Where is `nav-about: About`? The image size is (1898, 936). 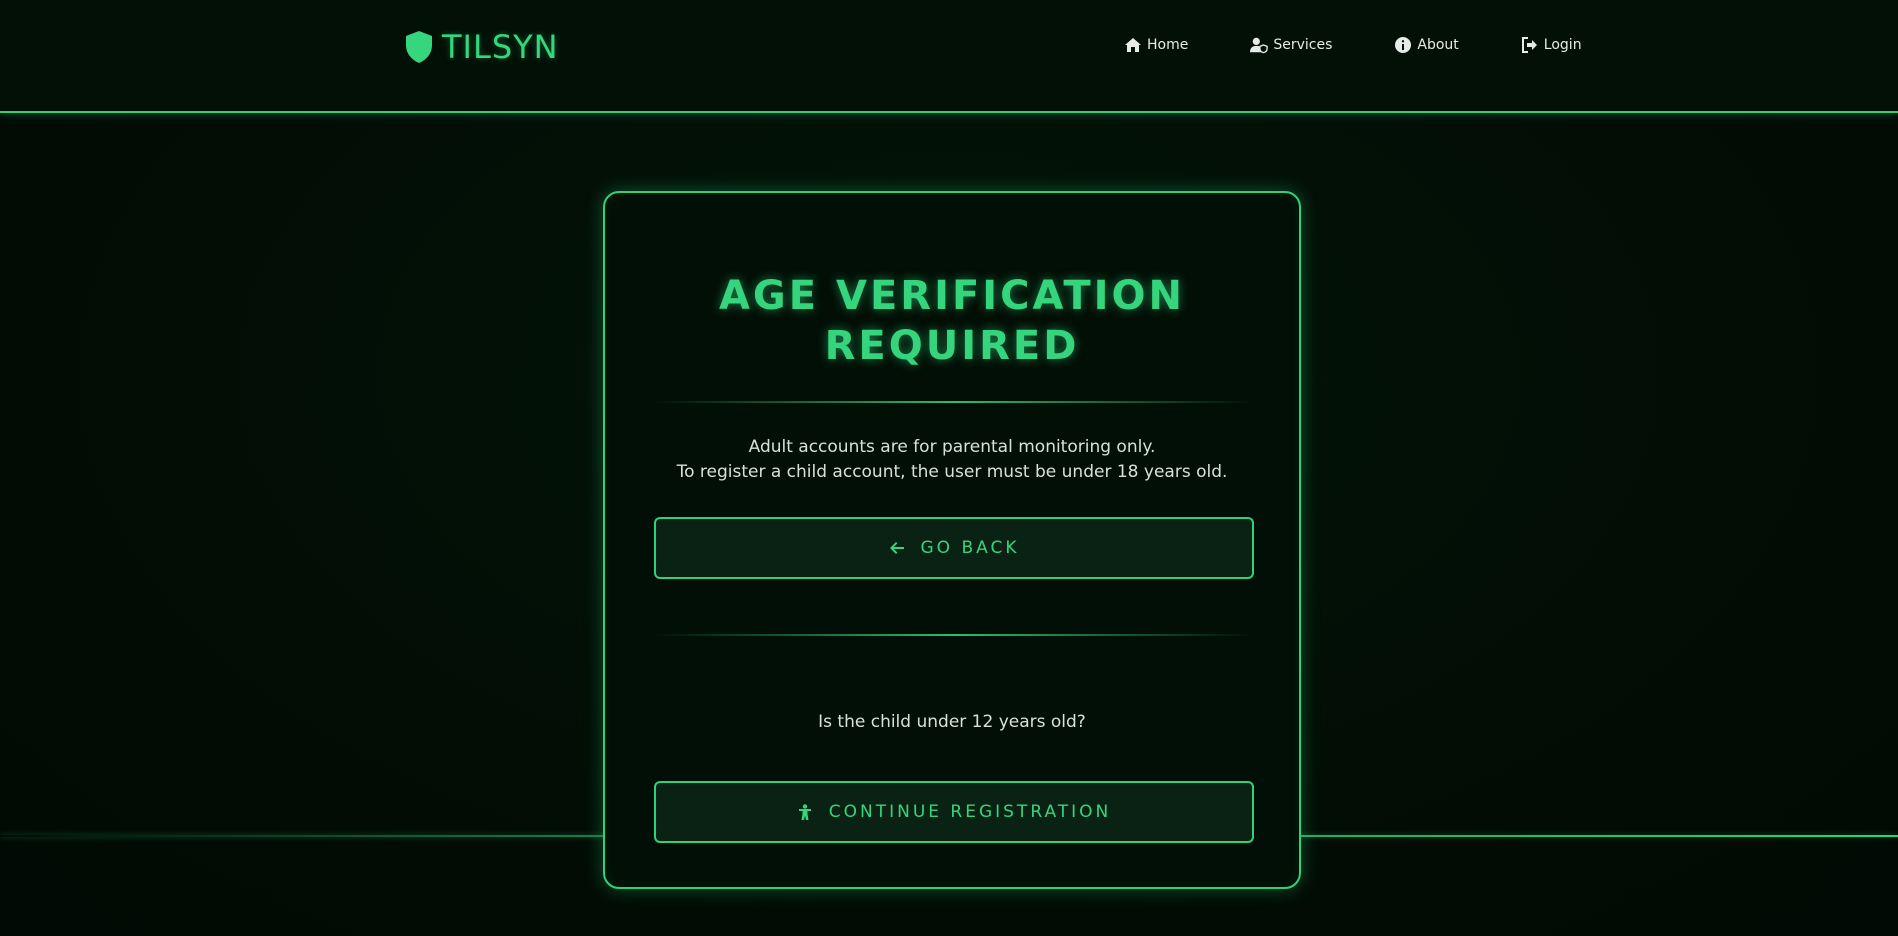 nav-about: About is located at coordinates (1426, 45).